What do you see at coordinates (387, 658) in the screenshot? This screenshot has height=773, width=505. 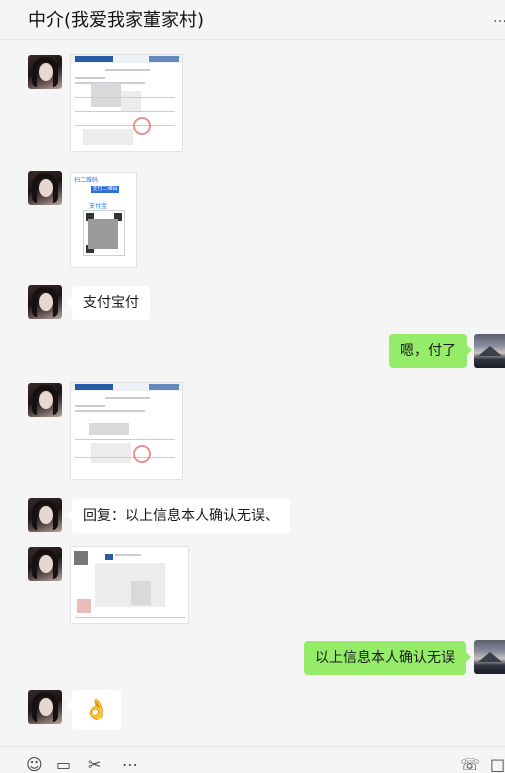 I see `message-bubble-self: 以上信息本人确认无误` at bounding box center [387, 658].